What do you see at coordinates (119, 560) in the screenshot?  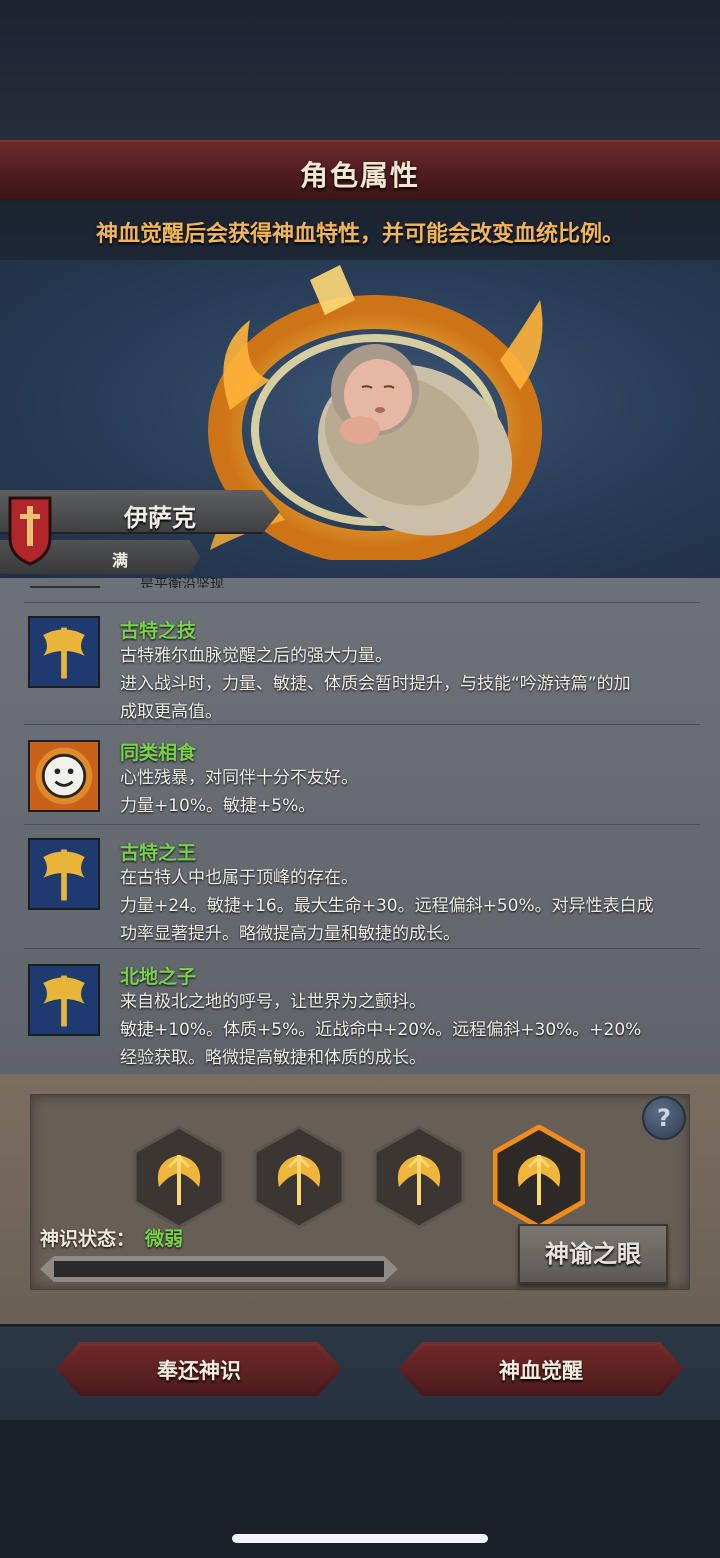 I see `character-level: 满` at bounding box center [119, 560].